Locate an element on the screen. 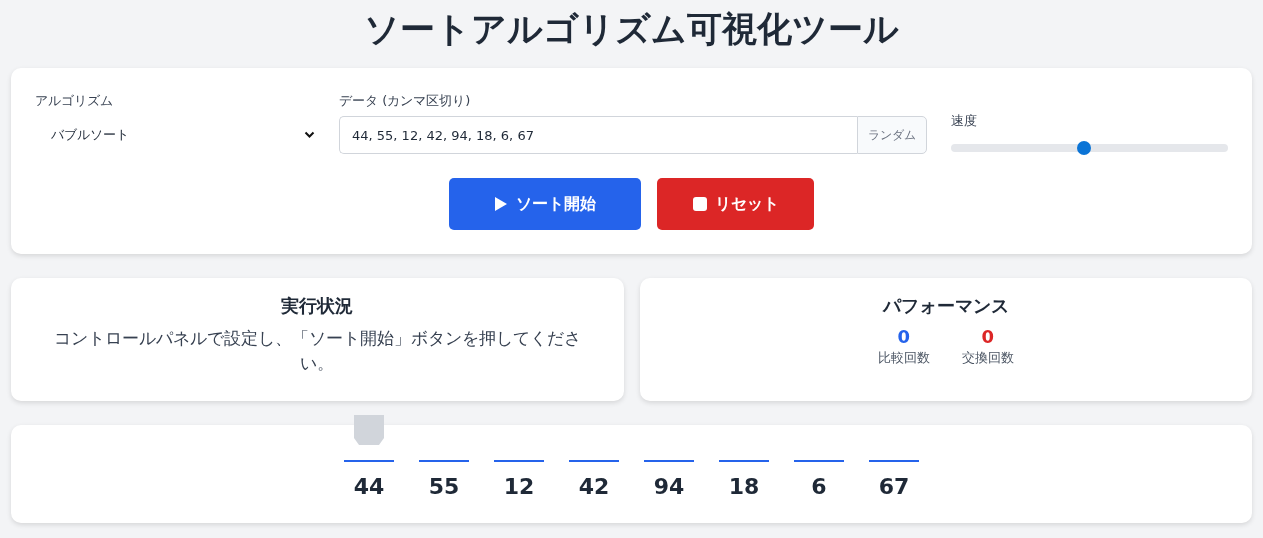 Image resolution: width=1263 pixels, height=538 pixels. status-message: コントロールパネルで設定し、「ソート開始」ボタンを押してください。 is located at coordinates (317, 351).